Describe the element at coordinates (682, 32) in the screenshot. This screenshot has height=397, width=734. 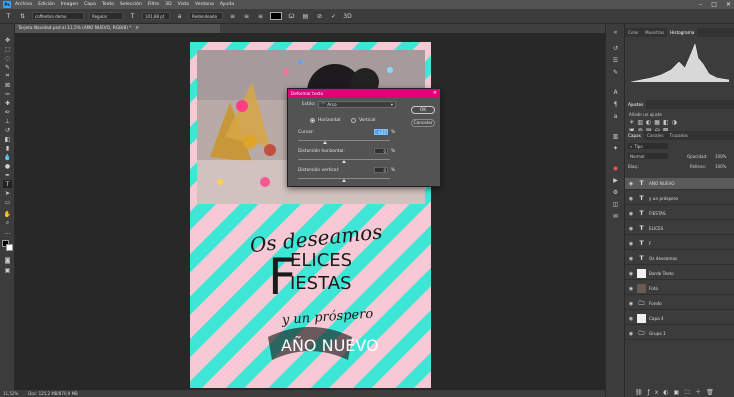
I see `tab-histograma: Histograma` at that location.